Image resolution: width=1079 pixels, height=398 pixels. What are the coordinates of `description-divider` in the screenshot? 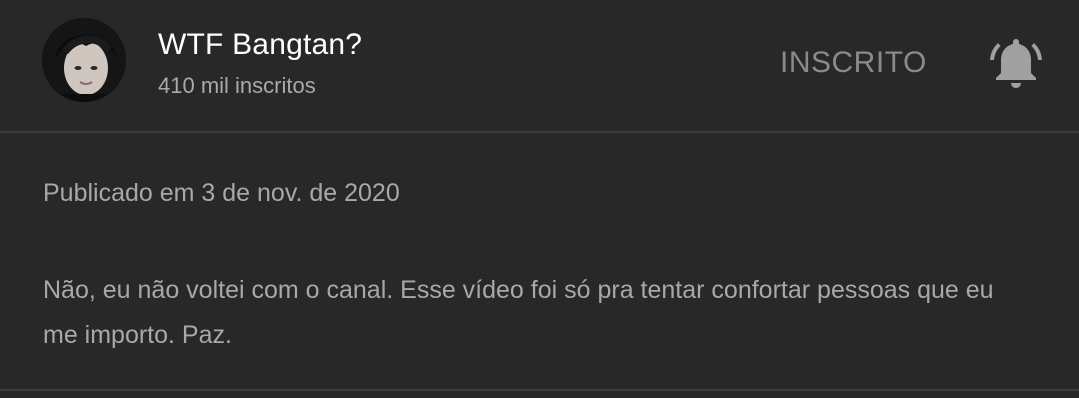 It's located at (539, 390).